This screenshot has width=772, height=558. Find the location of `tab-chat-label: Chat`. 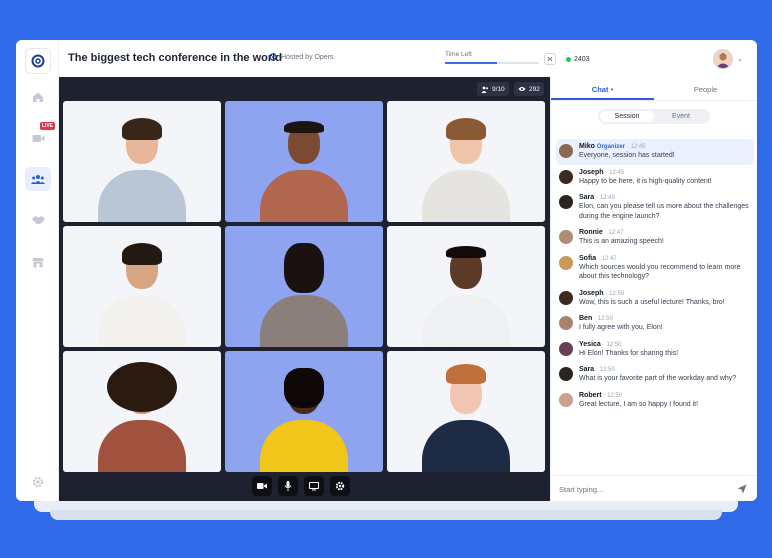

tab-chat-label: Chat is located at coordinates (600, 89).